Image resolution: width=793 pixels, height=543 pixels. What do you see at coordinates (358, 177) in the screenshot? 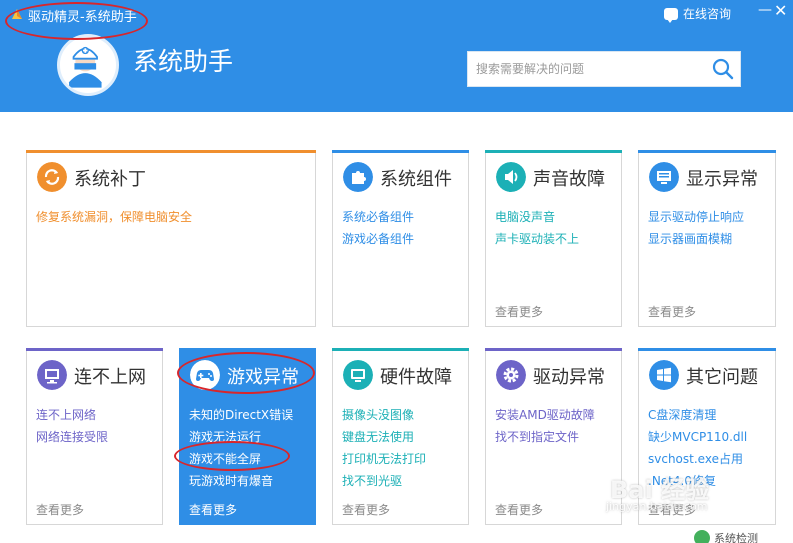
I see `puzzle-icon` at bounding box center [358, 177].